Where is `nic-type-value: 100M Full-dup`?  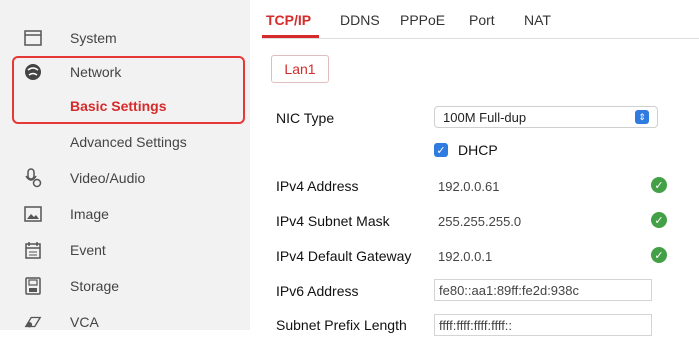
nic-type-value: 100M Full-dup is located at coordinates (485, 117).